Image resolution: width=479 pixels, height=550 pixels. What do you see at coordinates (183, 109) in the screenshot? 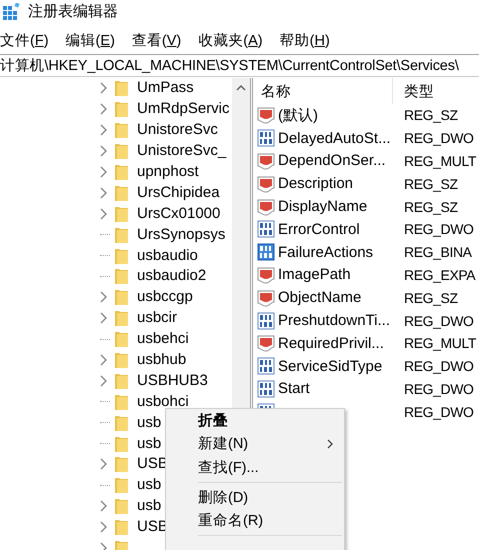
I see `tree-item: UmRdpServic` at bounding box center [183, 109].